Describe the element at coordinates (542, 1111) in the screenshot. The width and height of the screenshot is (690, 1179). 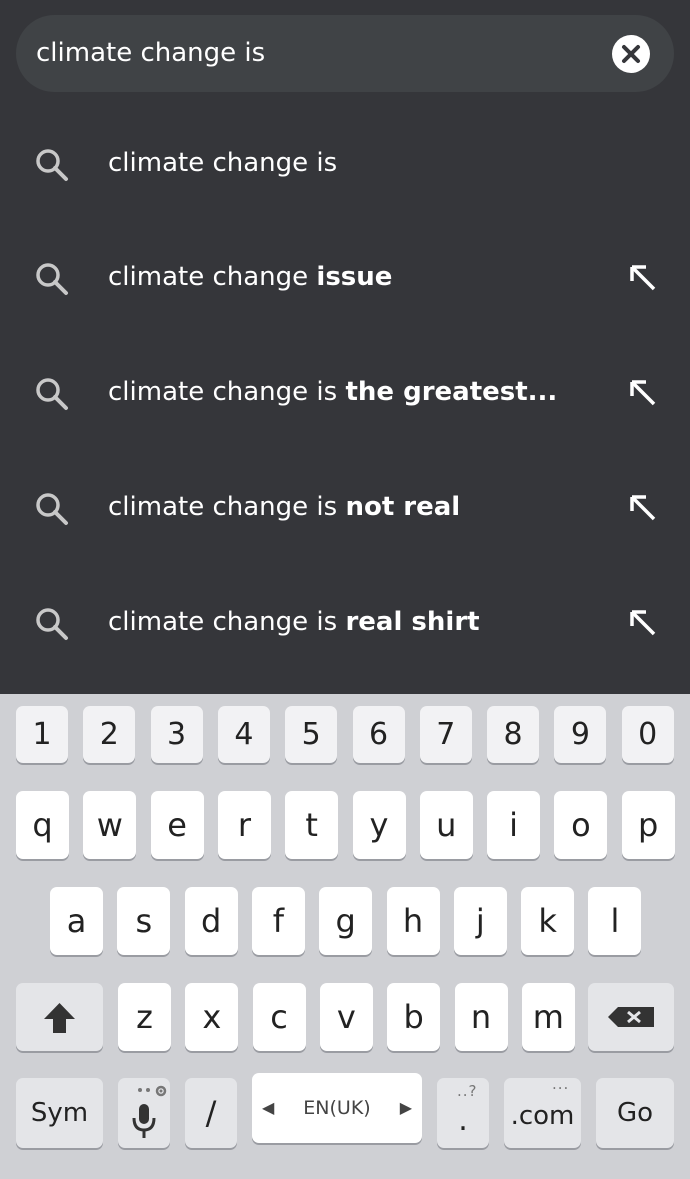
I see `dotcom-key: ... .com` at that location.